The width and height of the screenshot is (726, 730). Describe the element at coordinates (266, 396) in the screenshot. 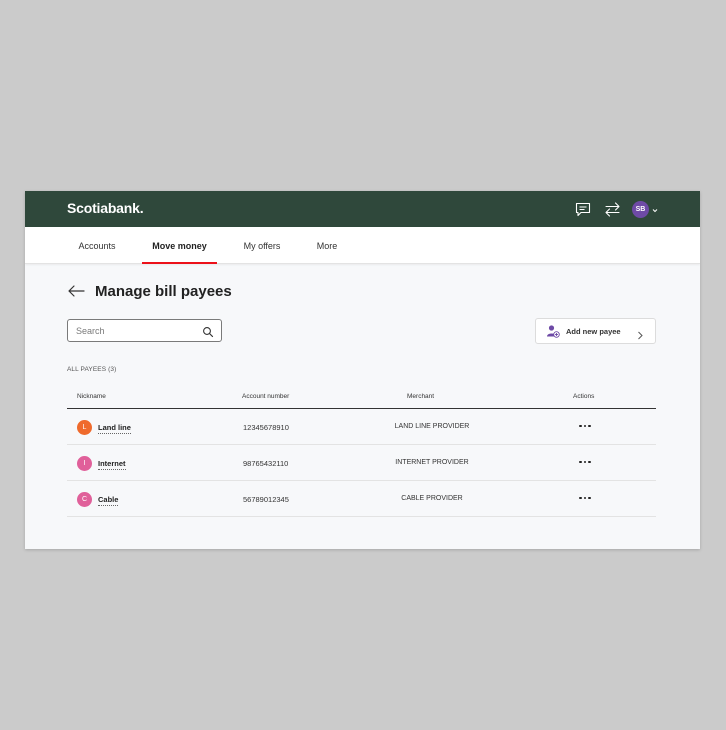

I see `column-header-account-number: Account number` at that location.